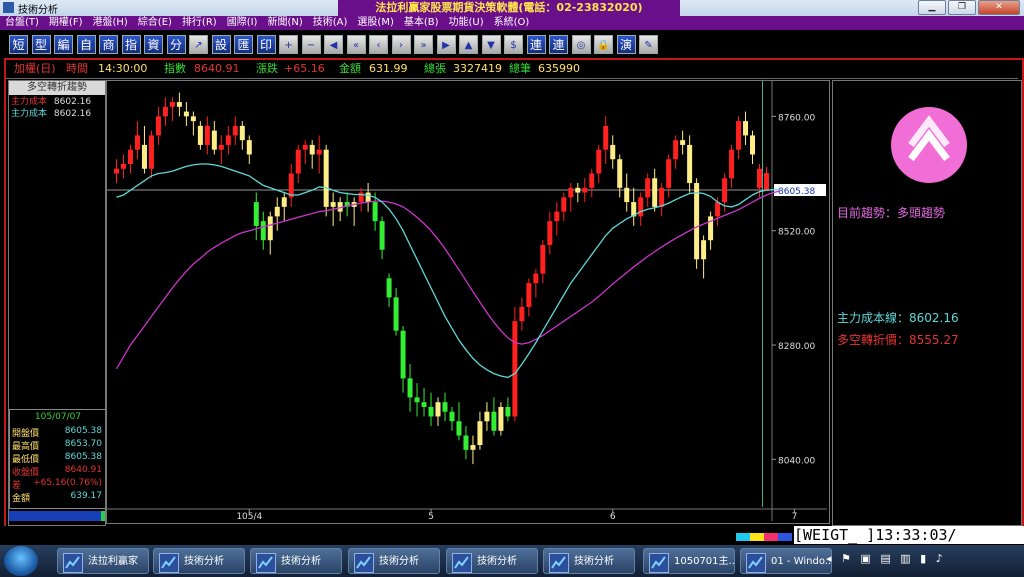  What do you see at coordinates (536, 44) in the screenshot?
I see `toolbar-link-button-0: 連` at bounding box center [536, 44].